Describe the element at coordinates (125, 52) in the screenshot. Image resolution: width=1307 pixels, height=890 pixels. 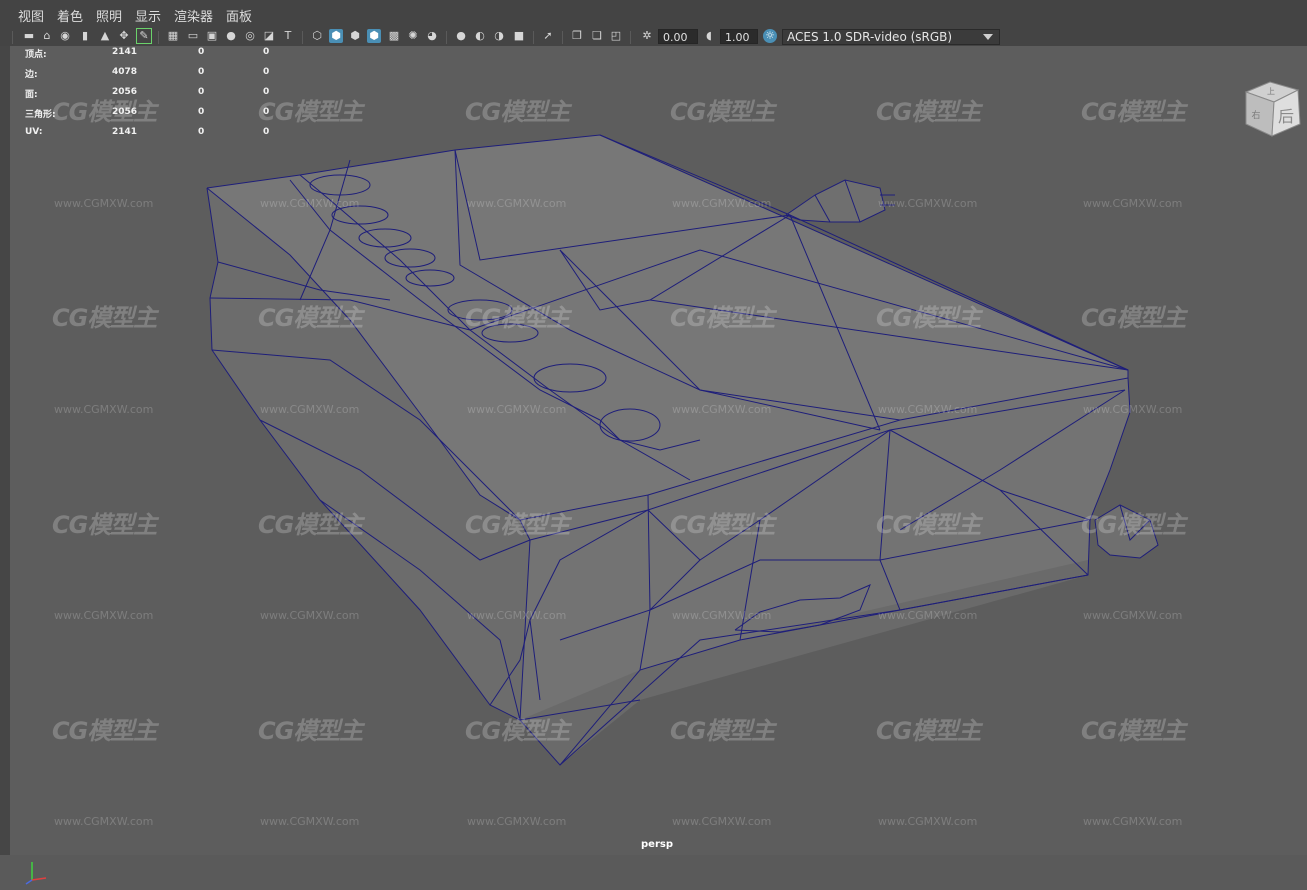
I see `hud-value: 2141` at that location.